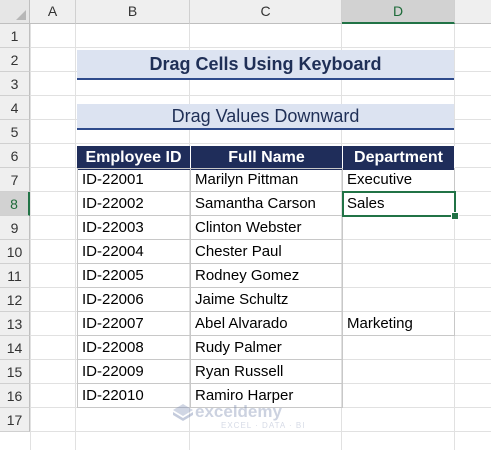 The height and width of the screenshot is (450, 491). Describe the element at coordinates (15, 180) in the screenshot. I see `row-header-7: 7` at that location.